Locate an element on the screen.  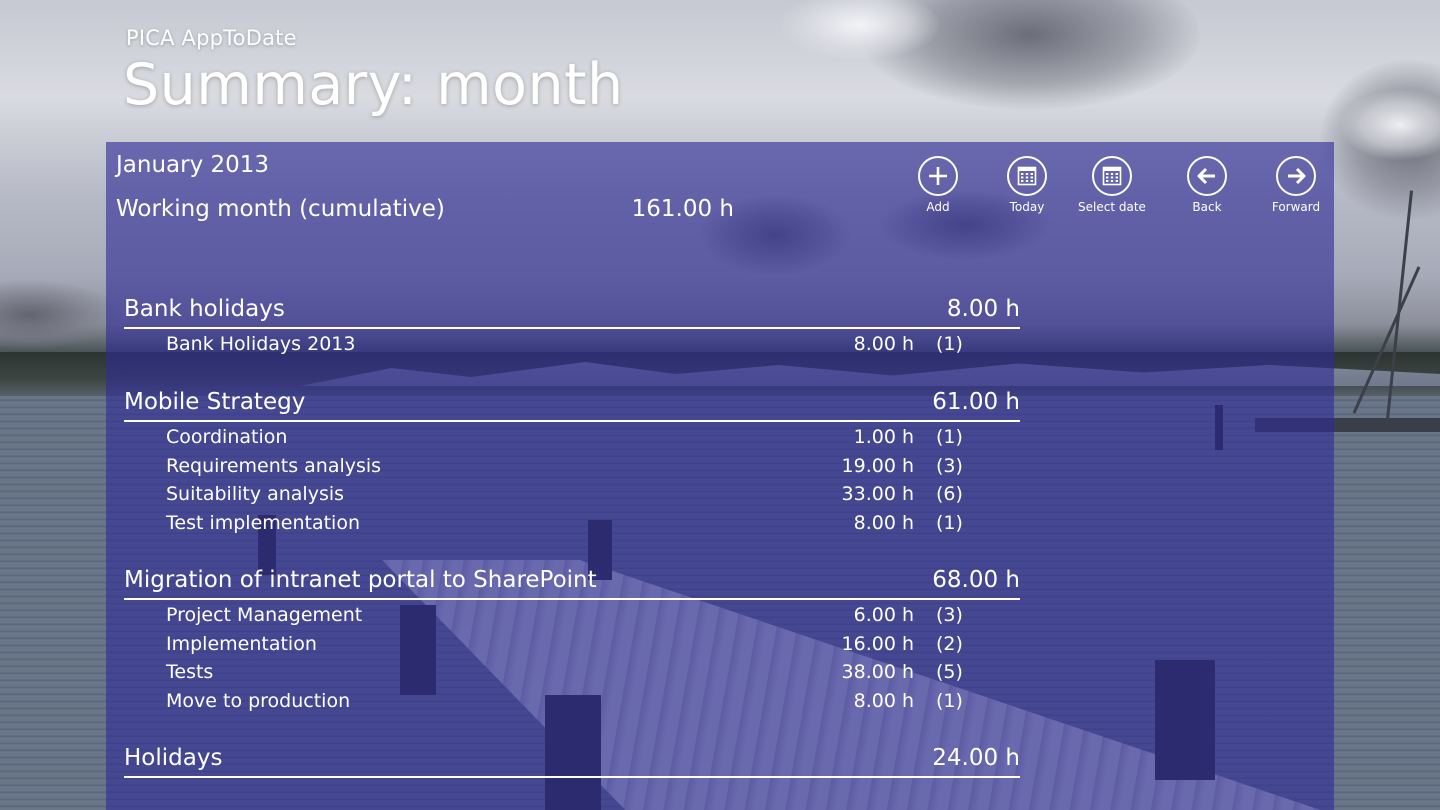
task-name: Tests is located at coordinates (190, 672).